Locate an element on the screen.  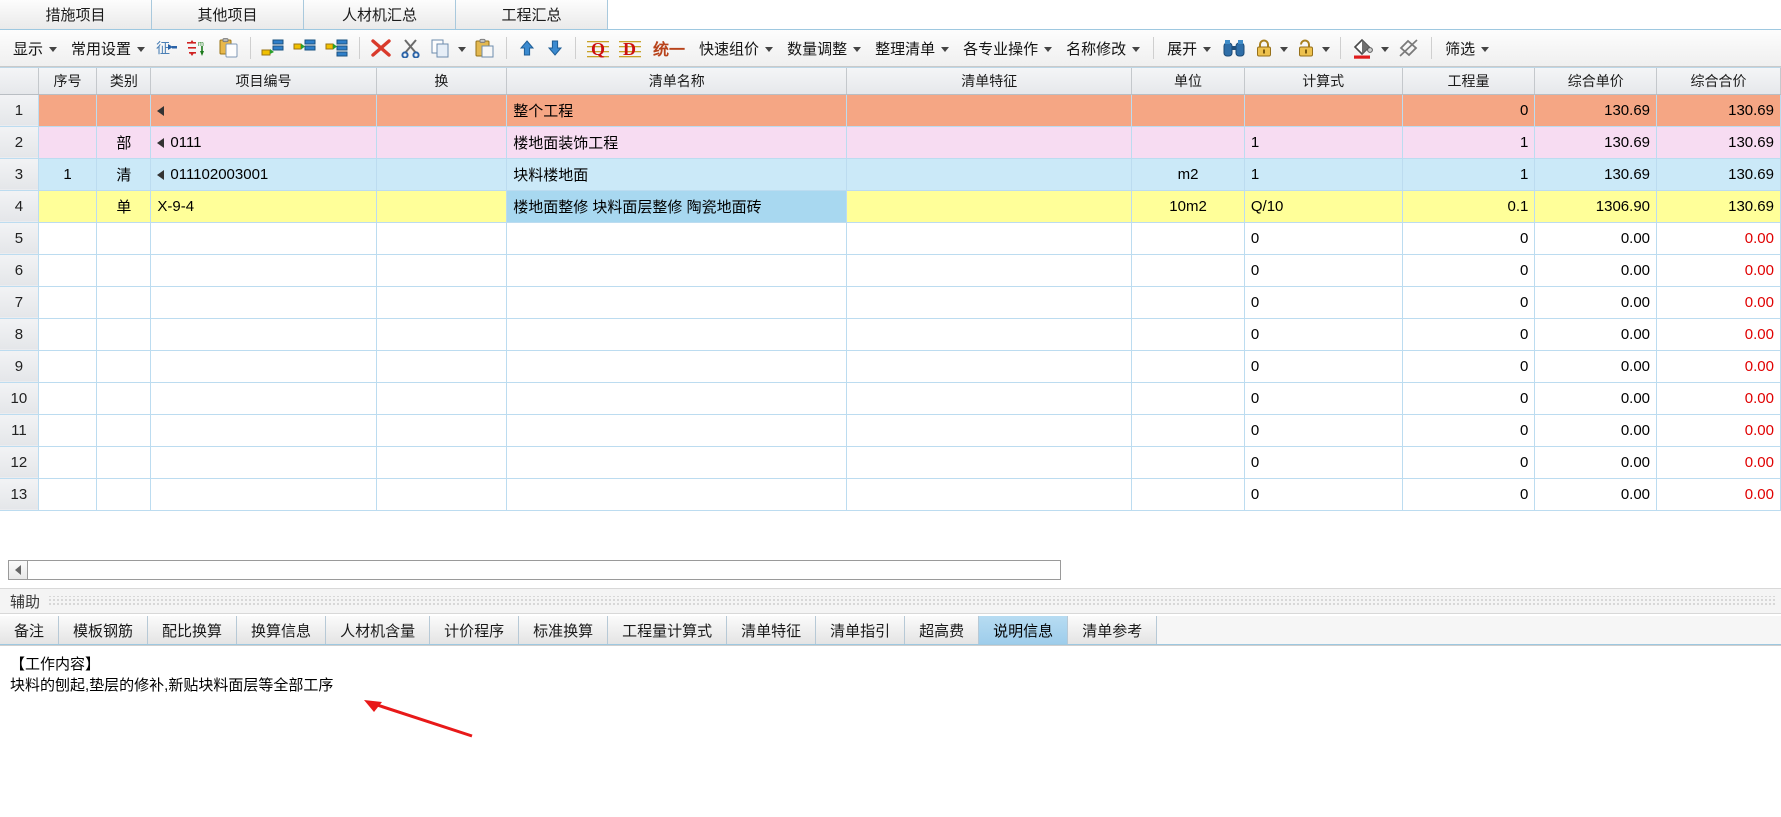
display-dropdown-button: 显示 is located at coordinates (35, 48).